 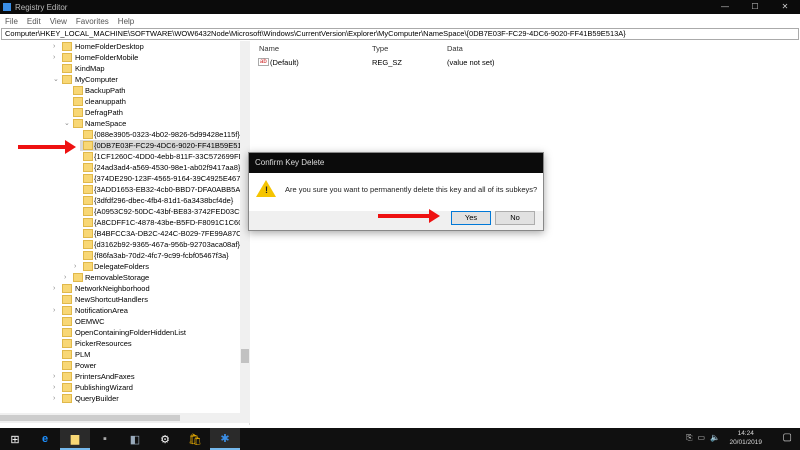 I want to click on monitor-icon: ▭, so click(x=701, y=438).